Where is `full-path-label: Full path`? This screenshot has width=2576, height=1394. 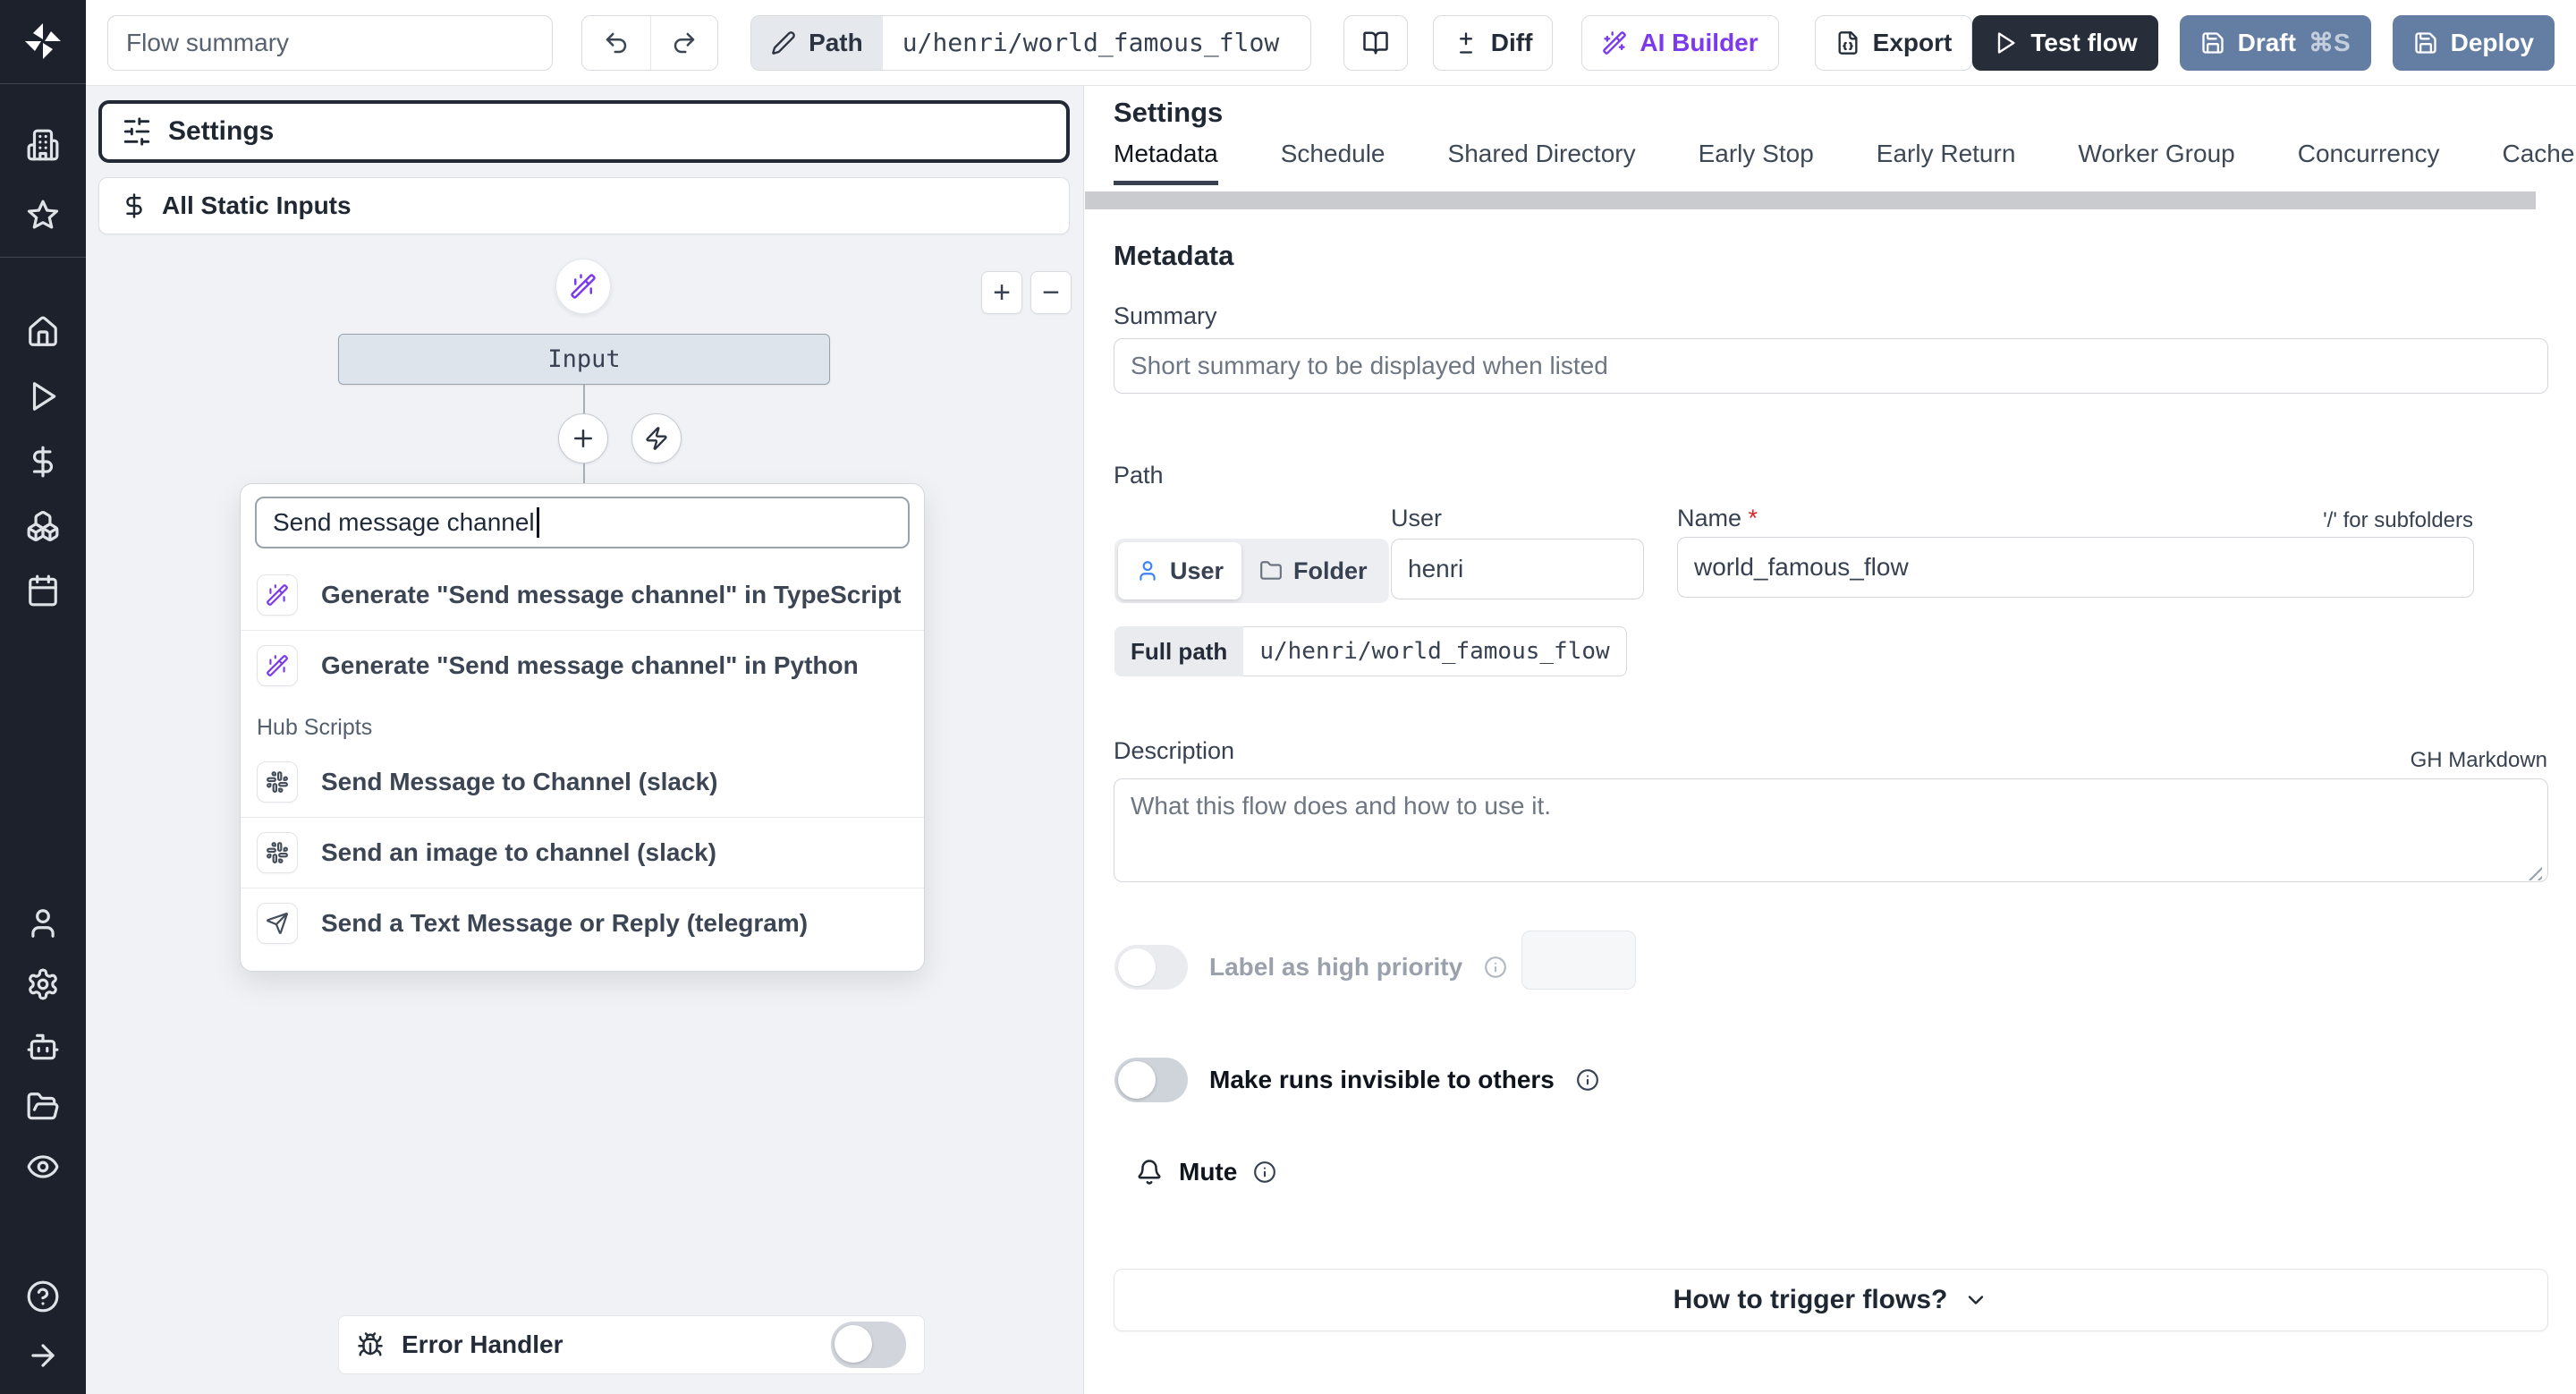 full-path-label: Full path is located at coordinates (1179, 651).